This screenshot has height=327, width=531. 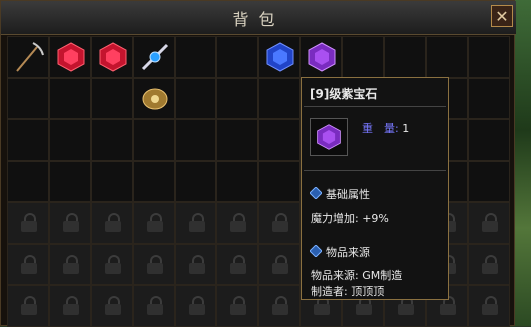 I want to click on item-icon-frame, so click(x=329, y=137).